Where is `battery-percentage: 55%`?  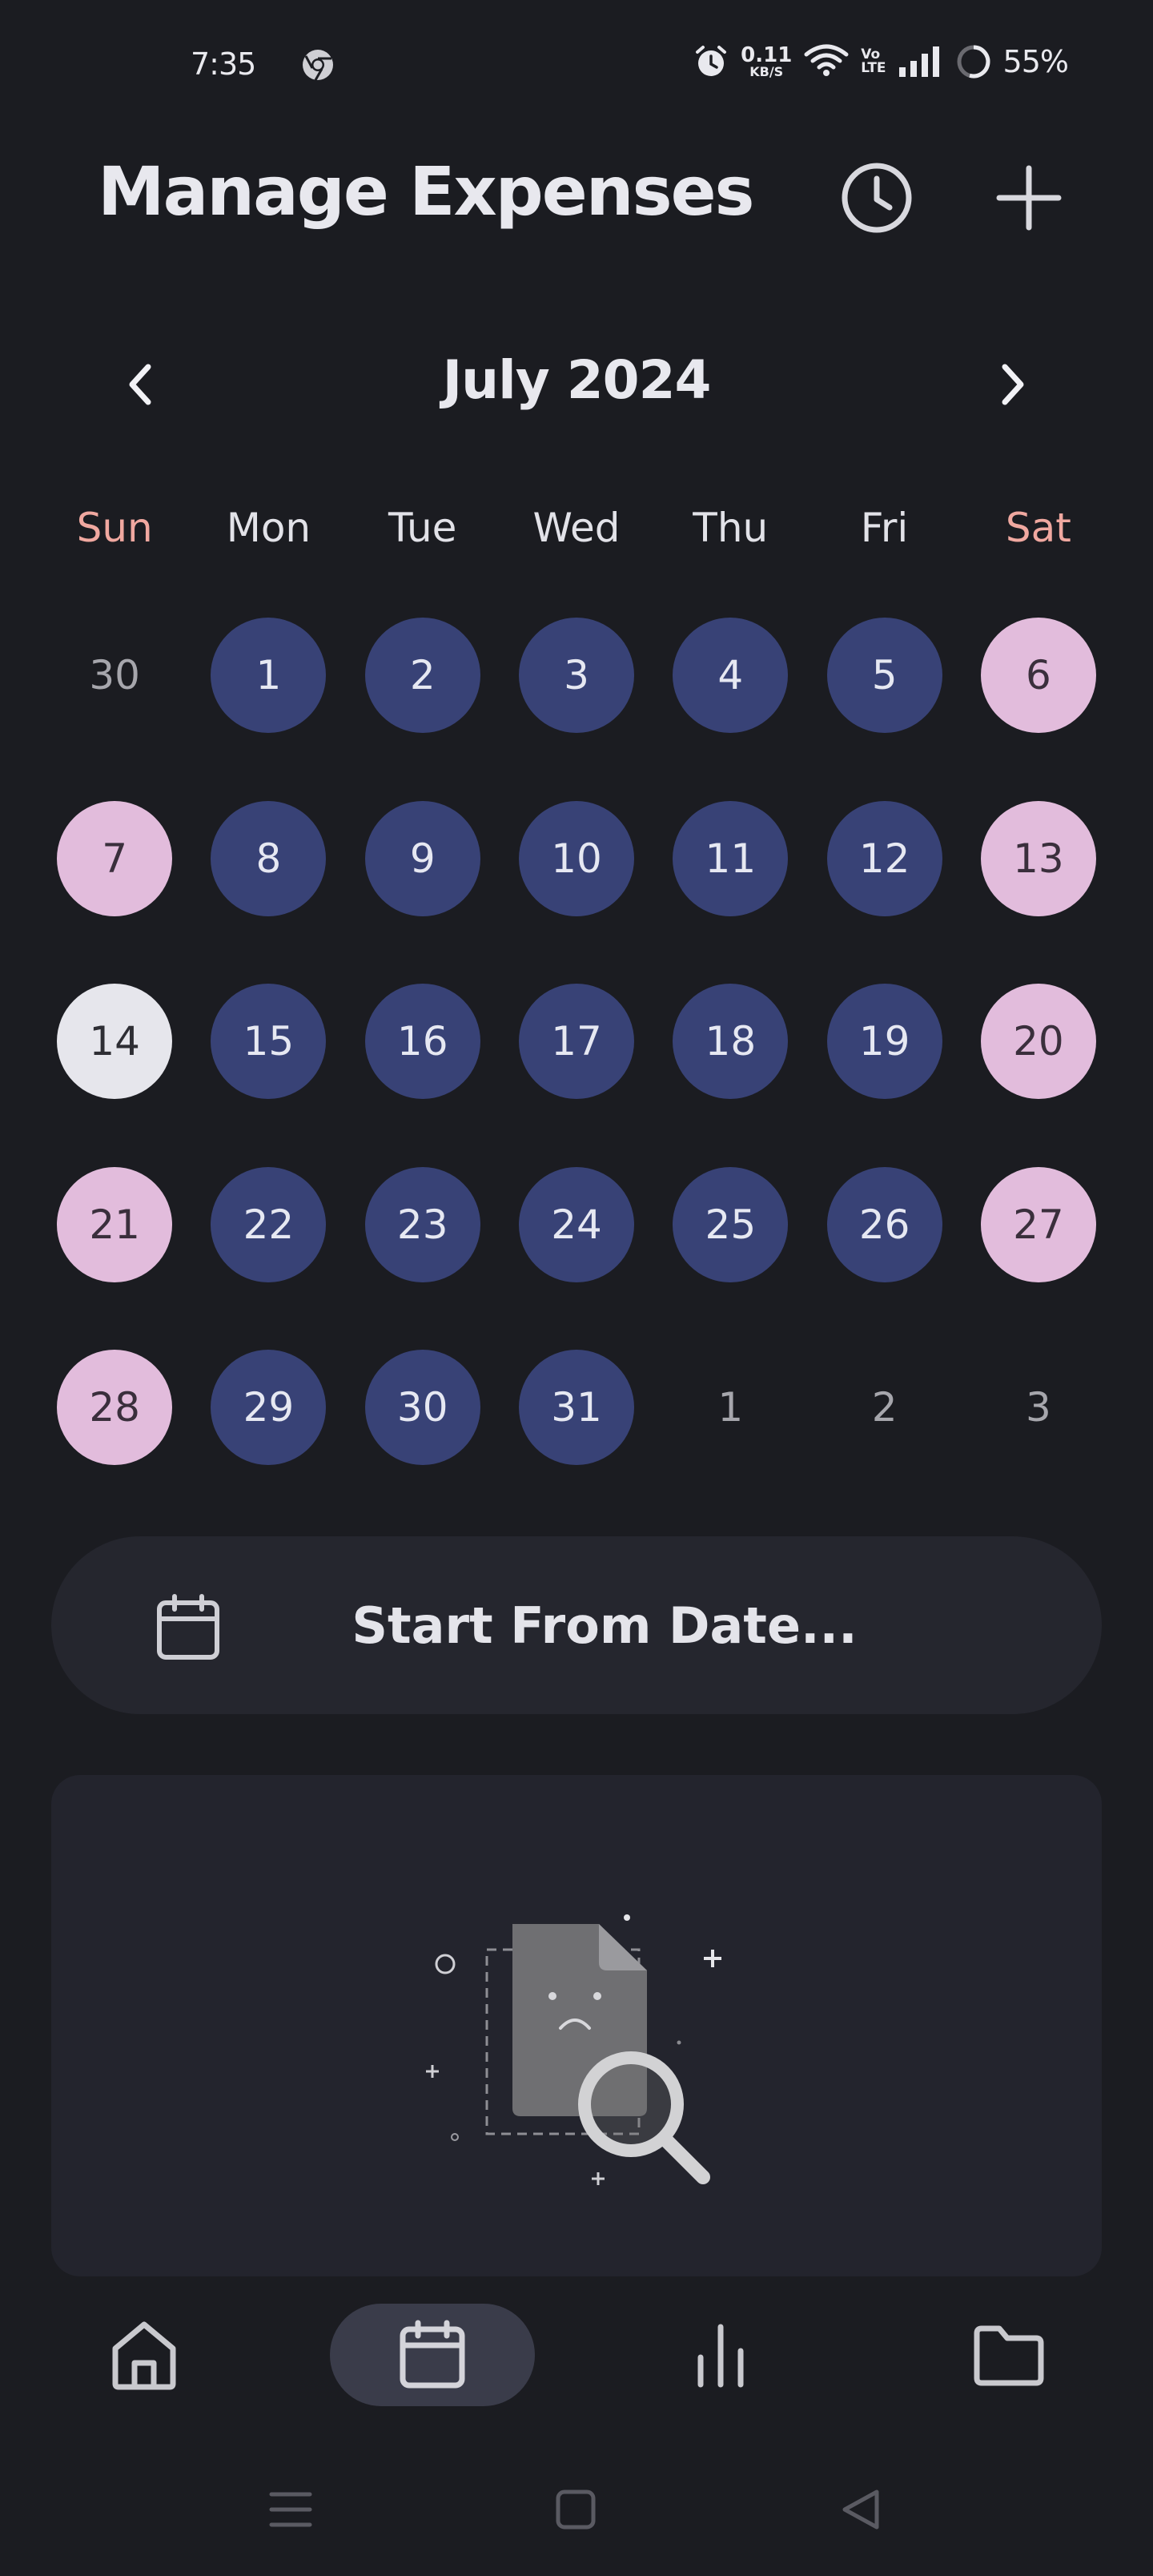
battery-percentage: 55% is located at coordinates (1036, 62).